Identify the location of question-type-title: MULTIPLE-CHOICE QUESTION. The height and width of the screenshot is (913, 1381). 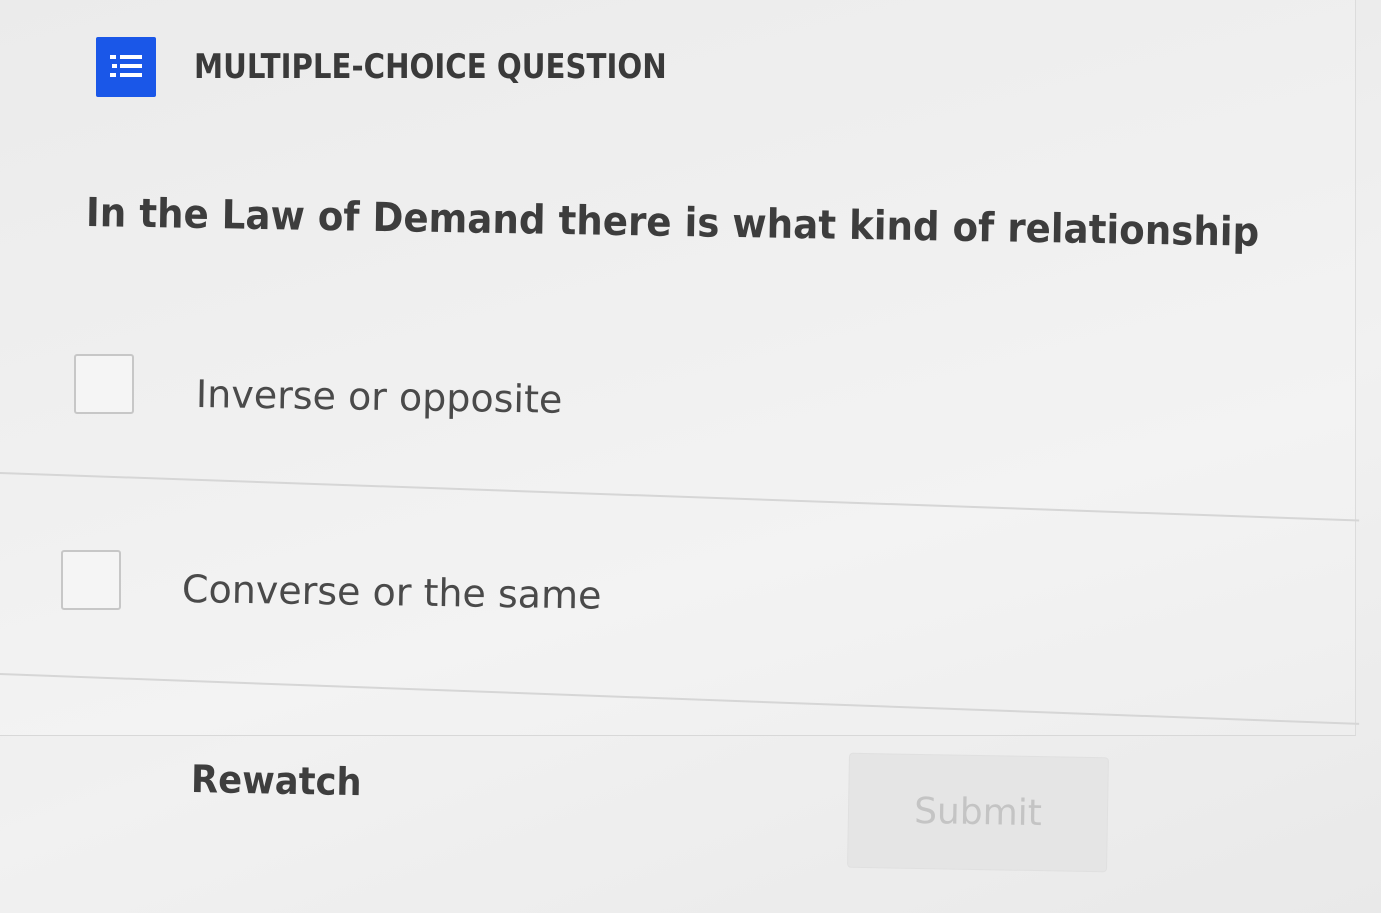
(430, 67).